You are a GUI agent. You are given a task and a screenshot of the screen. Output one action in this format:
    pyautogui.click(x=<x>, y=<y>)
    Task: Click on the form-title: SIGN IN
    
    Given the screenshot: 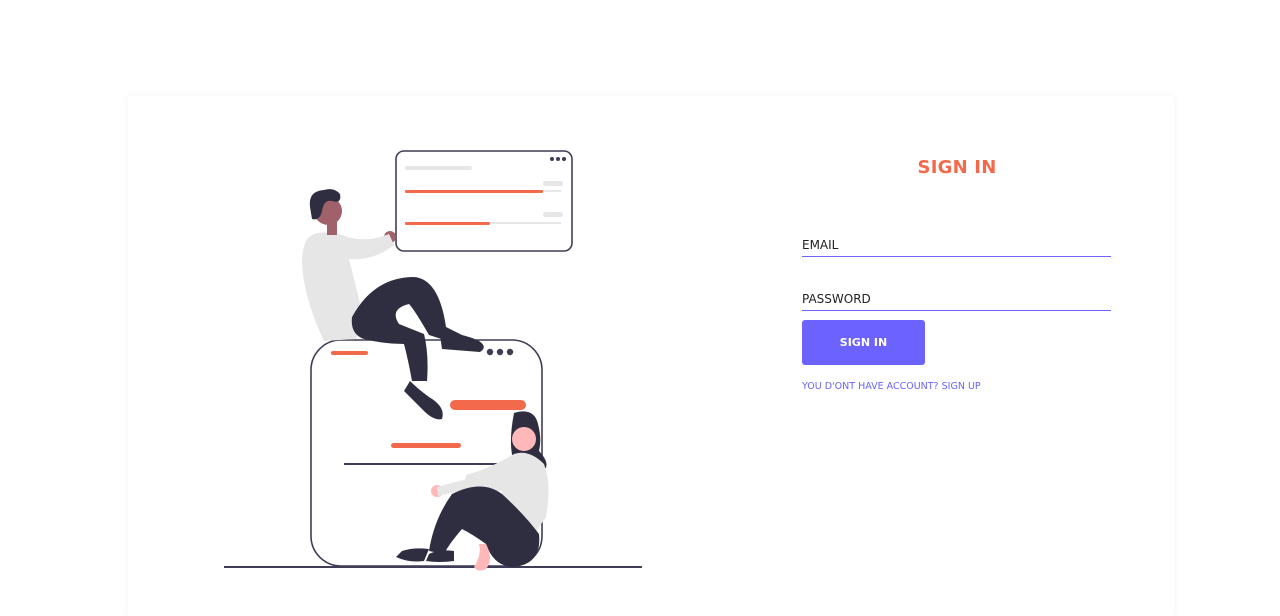 What is the action you would take?
    pyautogui.click(x=957, y=167)
    